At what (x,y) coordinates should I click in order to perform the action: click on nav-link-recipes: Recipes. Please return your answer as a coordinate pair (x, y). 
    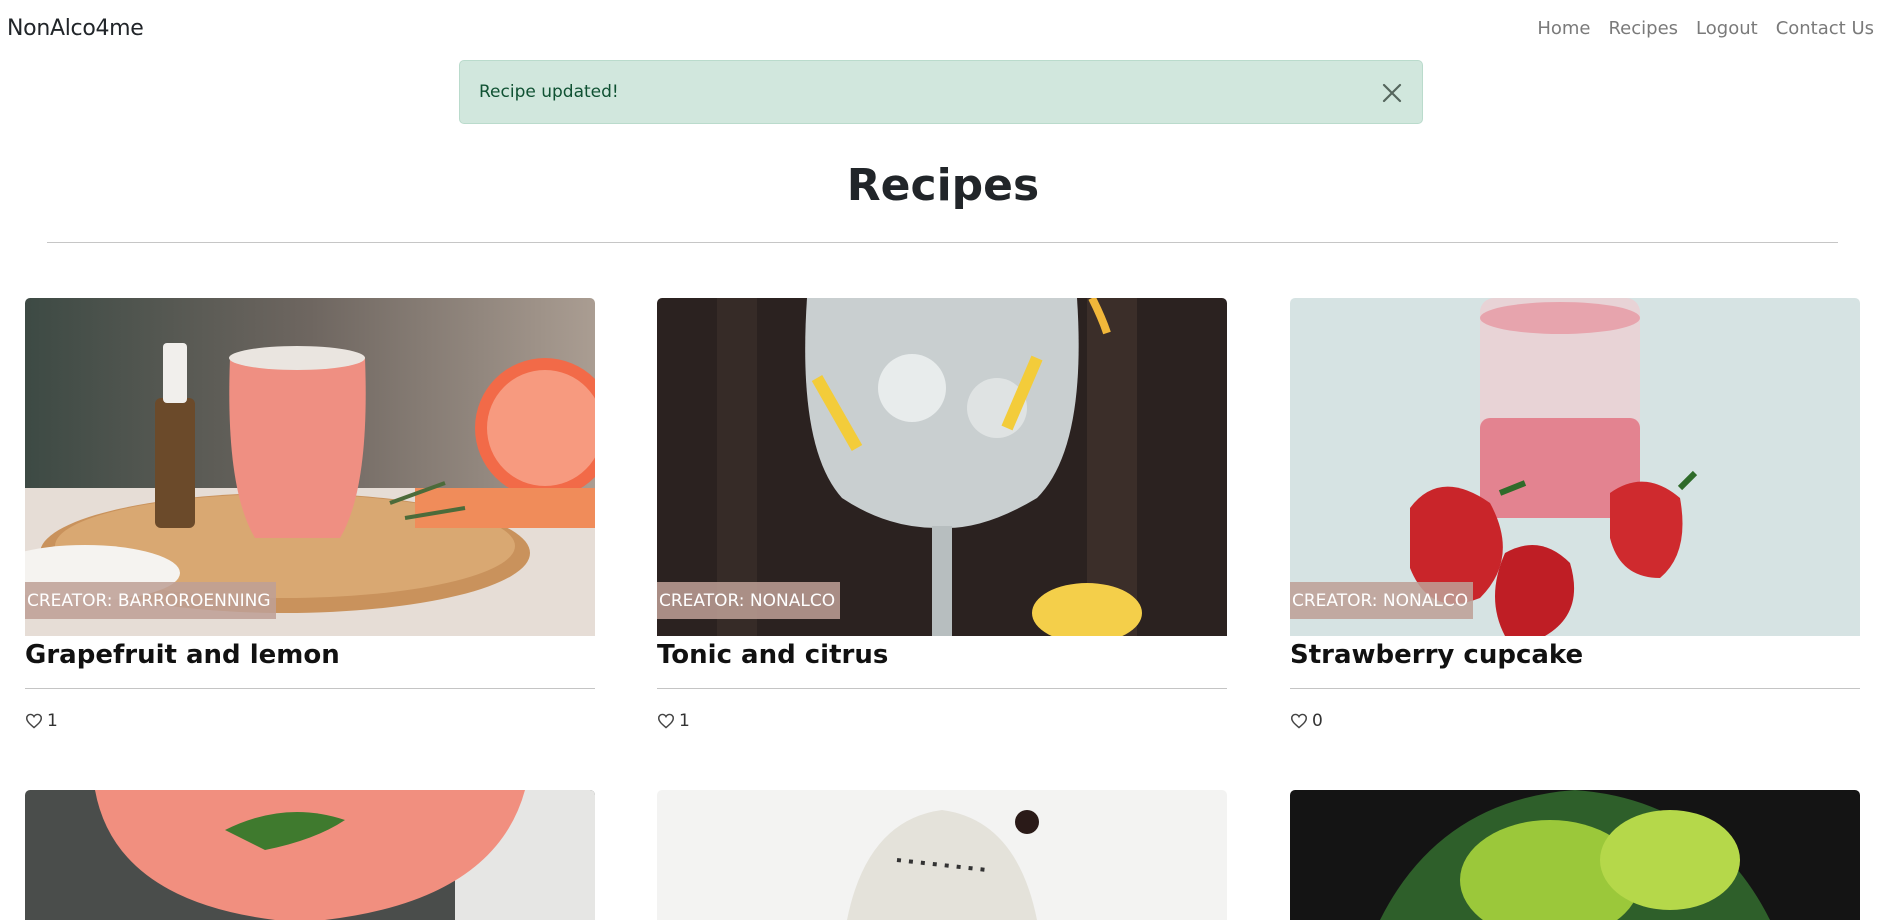
    Looking at the image, I should click on (1643, 28).